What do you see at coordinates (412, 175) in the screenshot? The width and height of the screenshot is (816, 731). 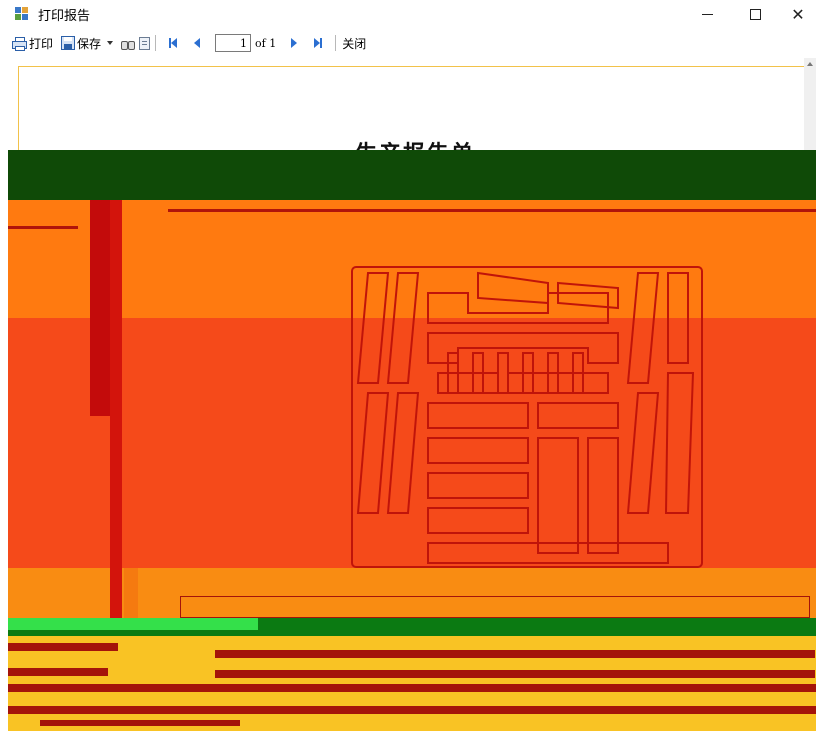 I see `render-artifact-green-band` at bounding box center [412, 175].